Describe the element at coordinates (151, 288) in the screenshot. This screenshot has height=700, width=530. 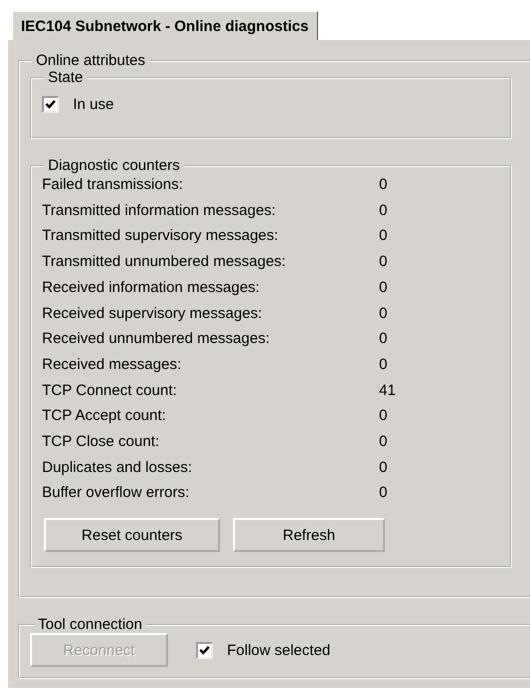
I see `counter-label: Received information messages:` at that location.